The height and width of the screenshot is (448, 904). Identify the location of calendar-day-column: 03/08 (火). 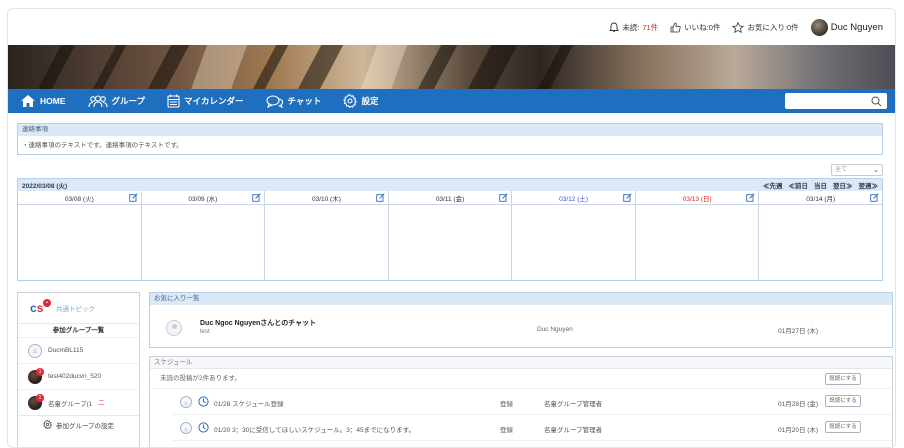
(80, 235).